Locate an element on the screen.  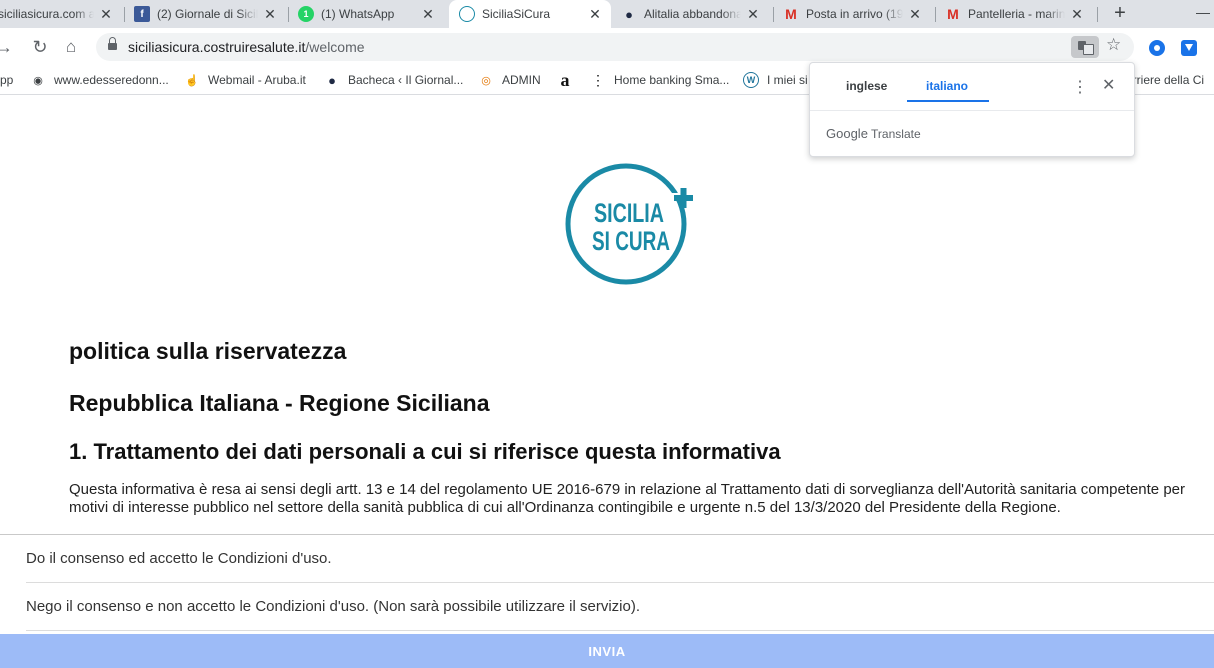
wordpress-icon: W is located at coordinates (751, 80).